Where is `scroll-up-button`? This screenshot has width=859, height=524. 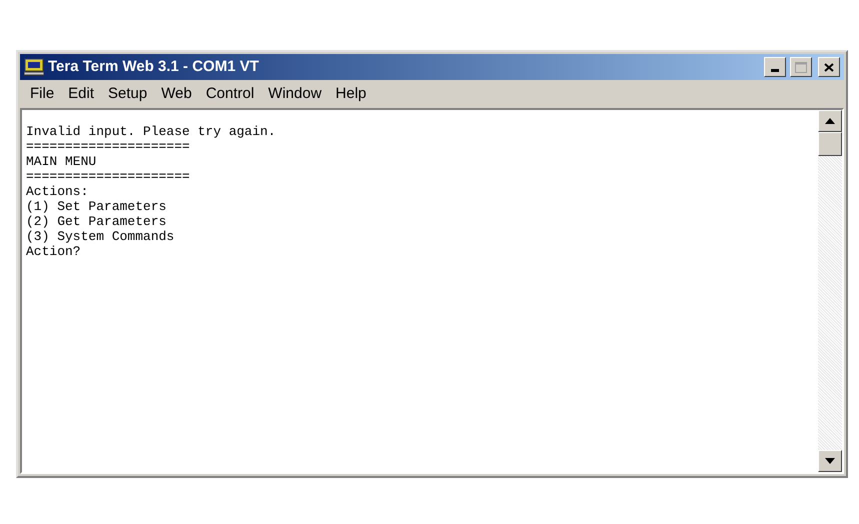 scroll-up-button is located at coordinates (830, 121).